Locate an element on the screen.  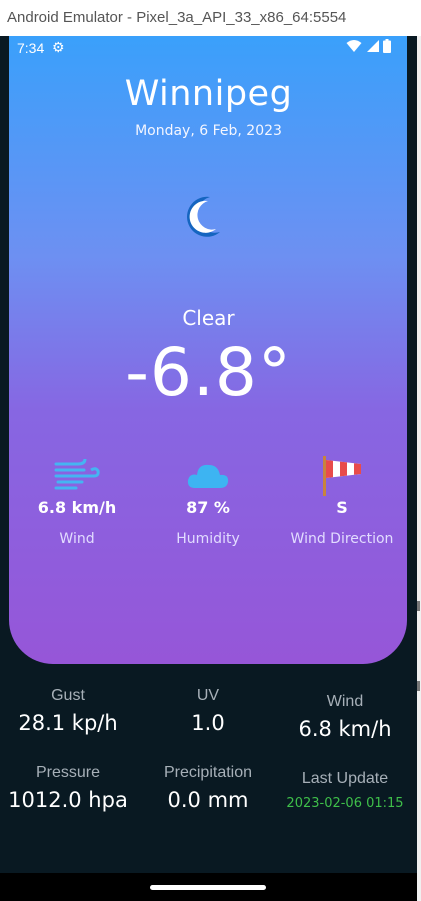
wind-stat: Wind 6.8 km/h is located at coordinates (345, 717).